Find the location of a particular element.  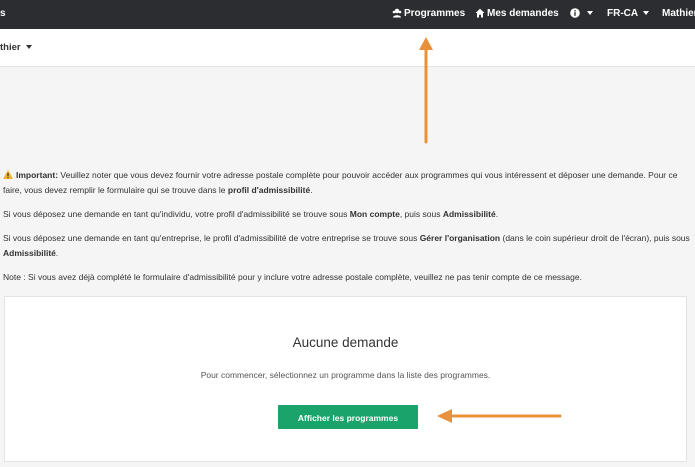

user-menu: Mathier is located at coordinates (678, 13).